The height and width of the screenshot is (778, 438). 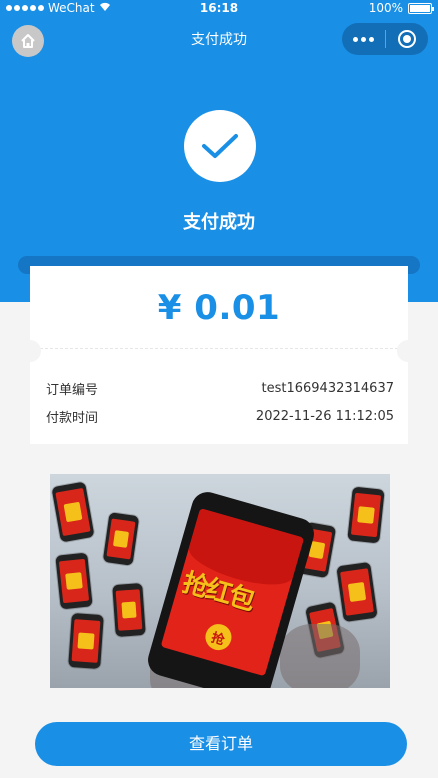 I want to click on banner-hand, so click(x=320, y=656).